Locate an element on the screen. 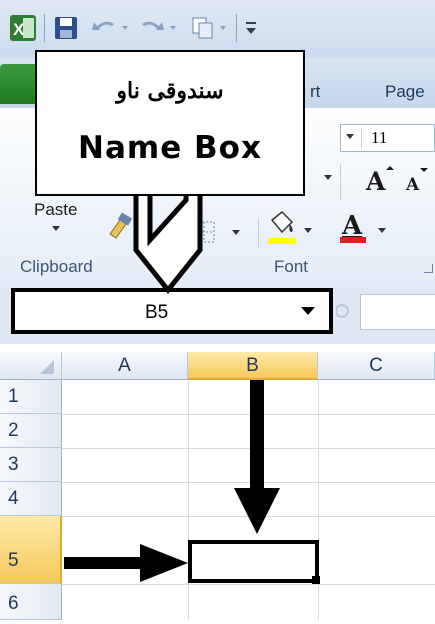 Image resolution: width=435 pixels, height=624 pixels. callout-kurdish-label: سندوقی ناو is located at coordinates (170, 91).